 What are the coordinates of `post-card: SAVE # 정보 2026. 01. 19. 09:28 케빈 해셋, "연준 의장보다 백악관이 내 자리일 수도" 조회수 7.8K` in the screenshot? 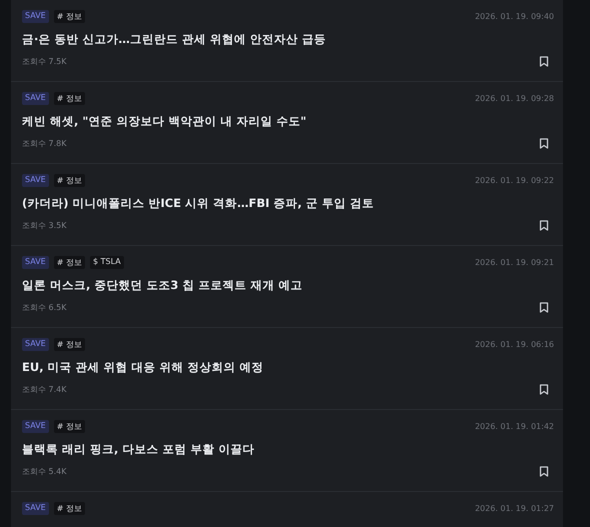 It's located at (287, 123).